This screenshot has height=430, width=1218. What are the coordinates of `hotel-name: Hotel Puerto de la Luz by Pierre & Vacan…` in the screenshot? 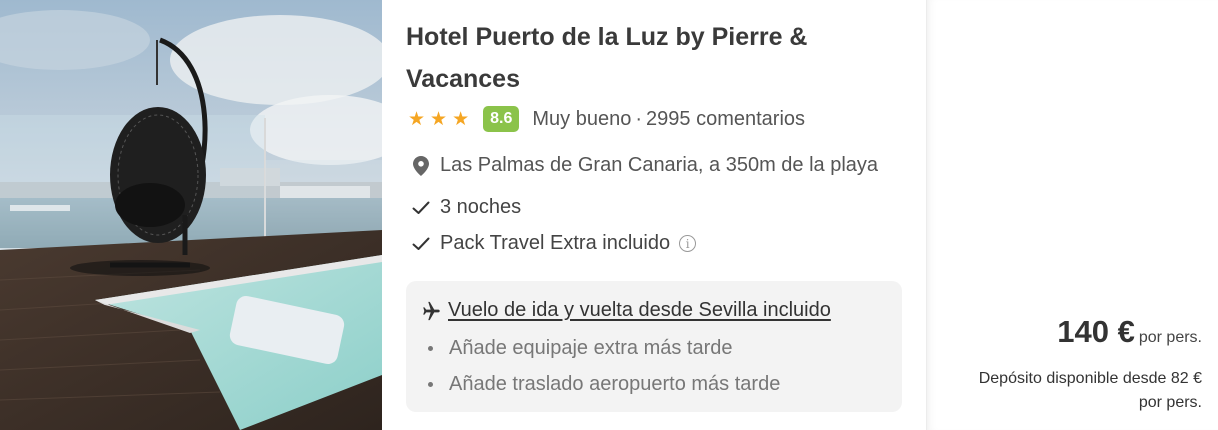 It's located at (656, 58).